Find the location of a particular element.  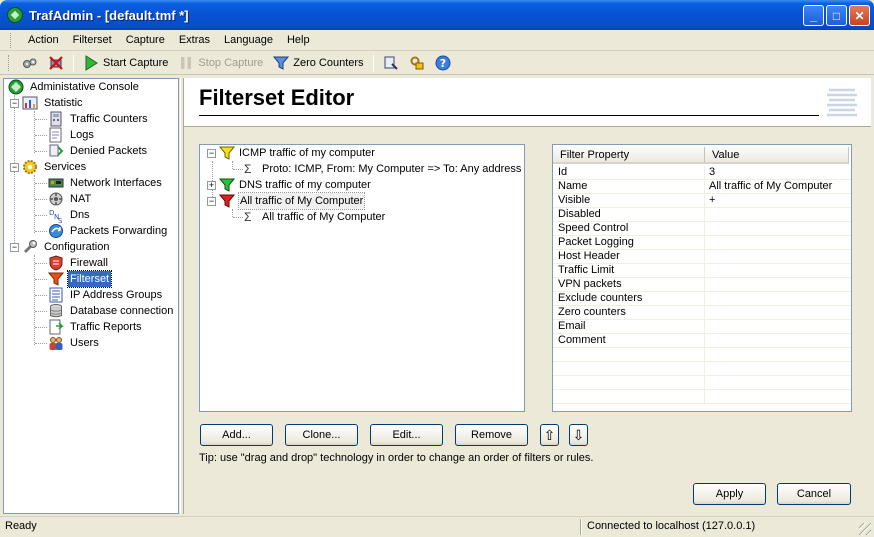

property-row: Traffic Limit is located at coordinates (702, 271).